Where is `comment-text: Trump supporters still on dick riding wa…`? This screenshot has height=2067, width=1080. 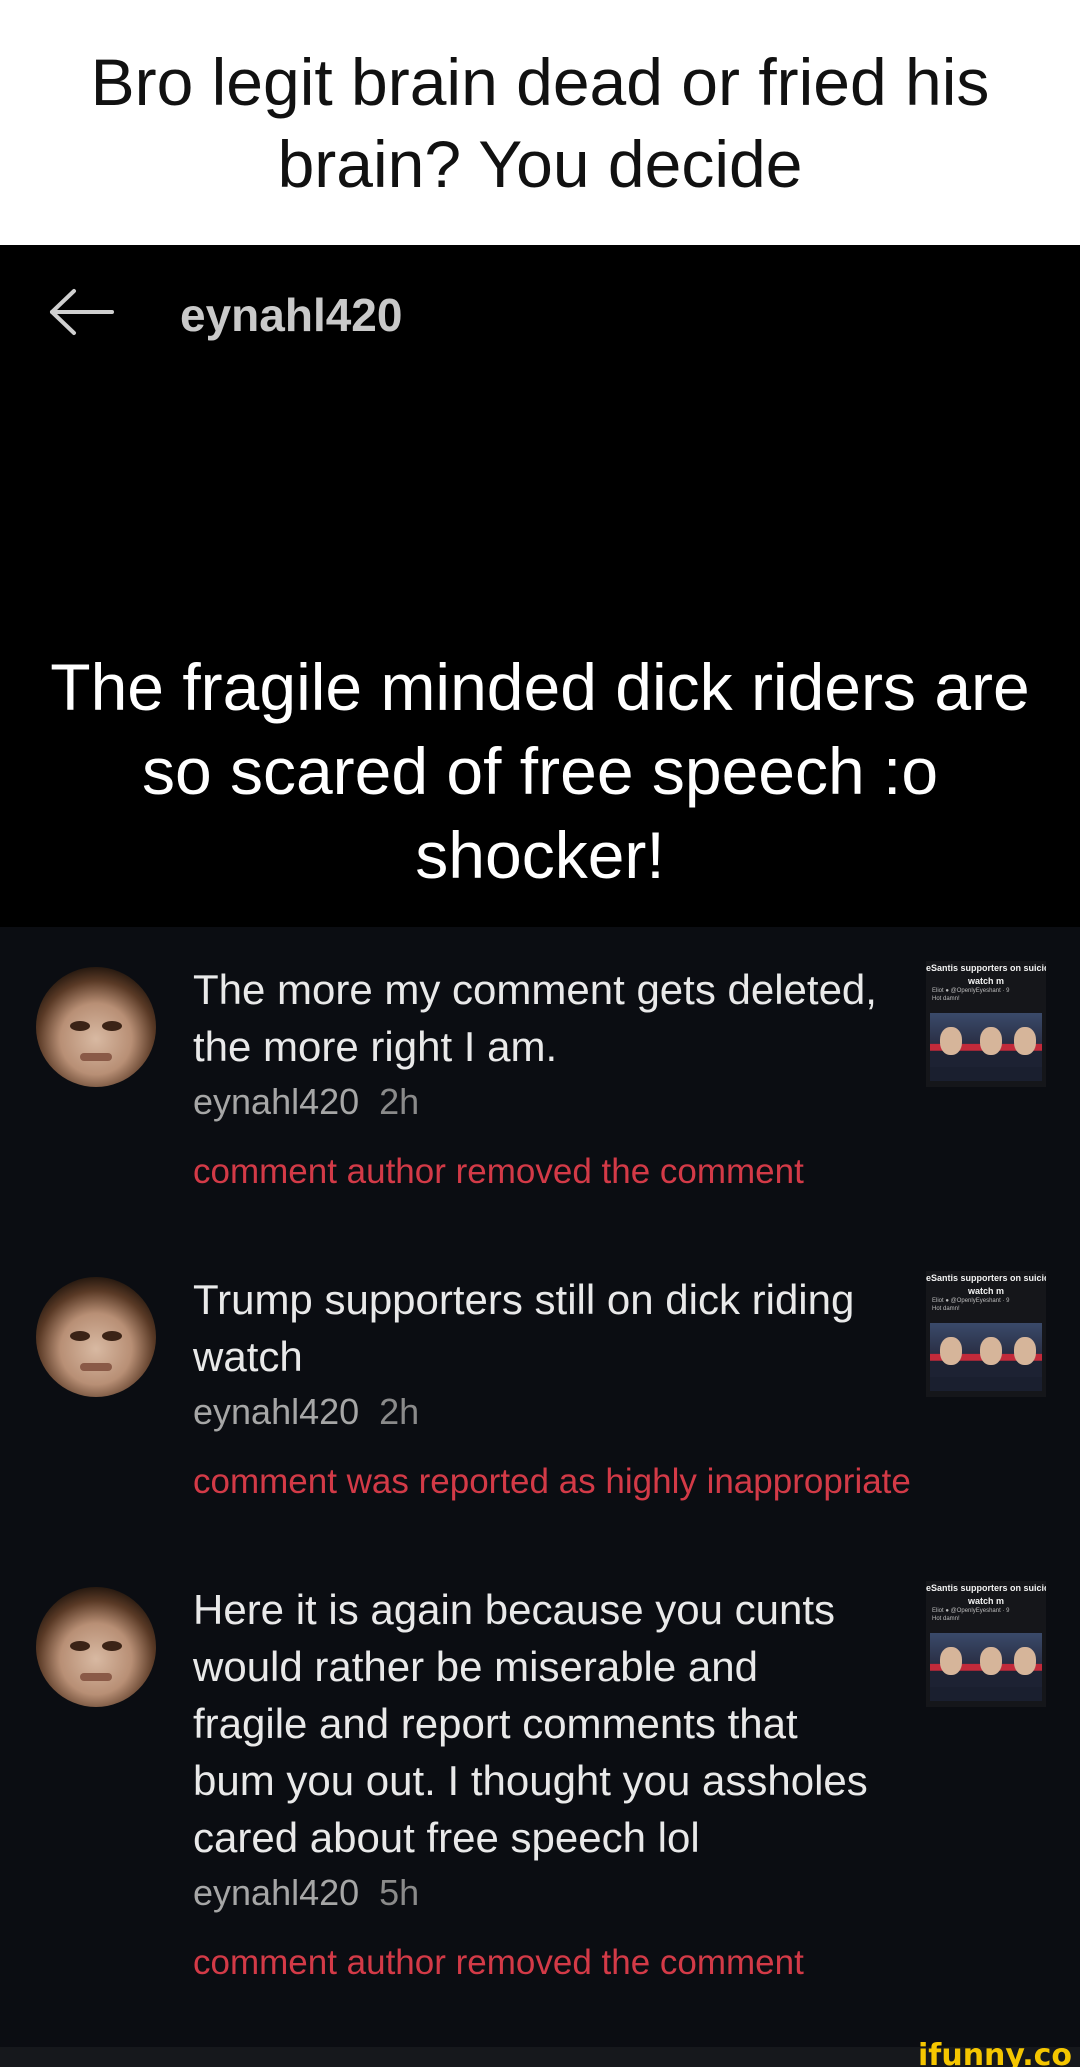 comment-text: Trump supporters still on dick riding wa… is located at coordinates (524, 1328).